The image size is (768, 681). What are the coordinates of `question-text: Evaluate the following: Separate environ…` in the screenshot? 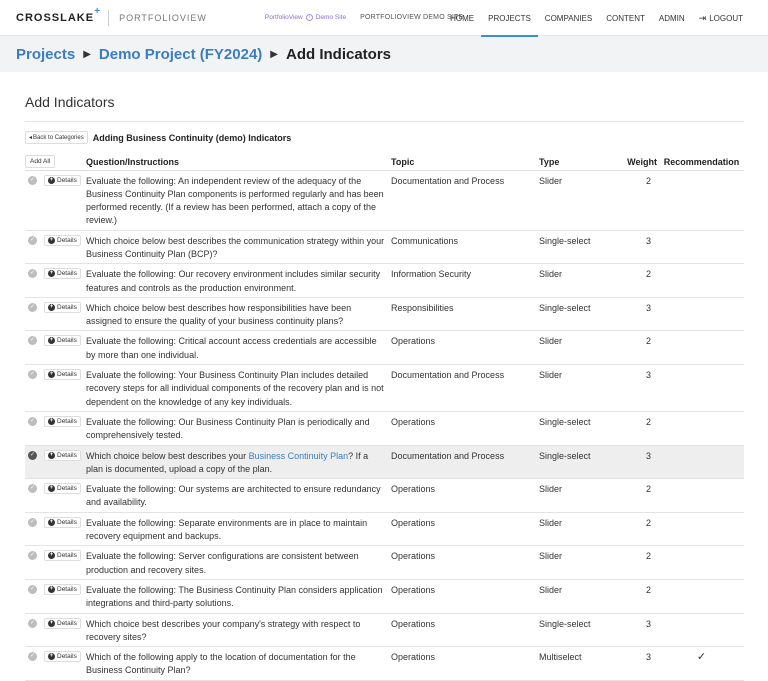 It's located at (227, 529).